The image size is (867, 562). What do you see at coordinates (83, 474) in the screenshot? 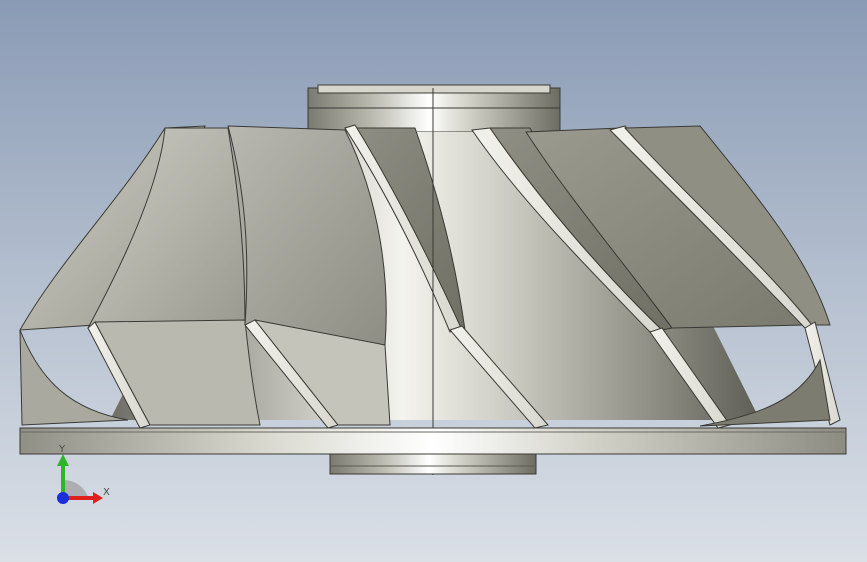
I see `coordinate-triad: Y X` at bounding box center [83, 474].